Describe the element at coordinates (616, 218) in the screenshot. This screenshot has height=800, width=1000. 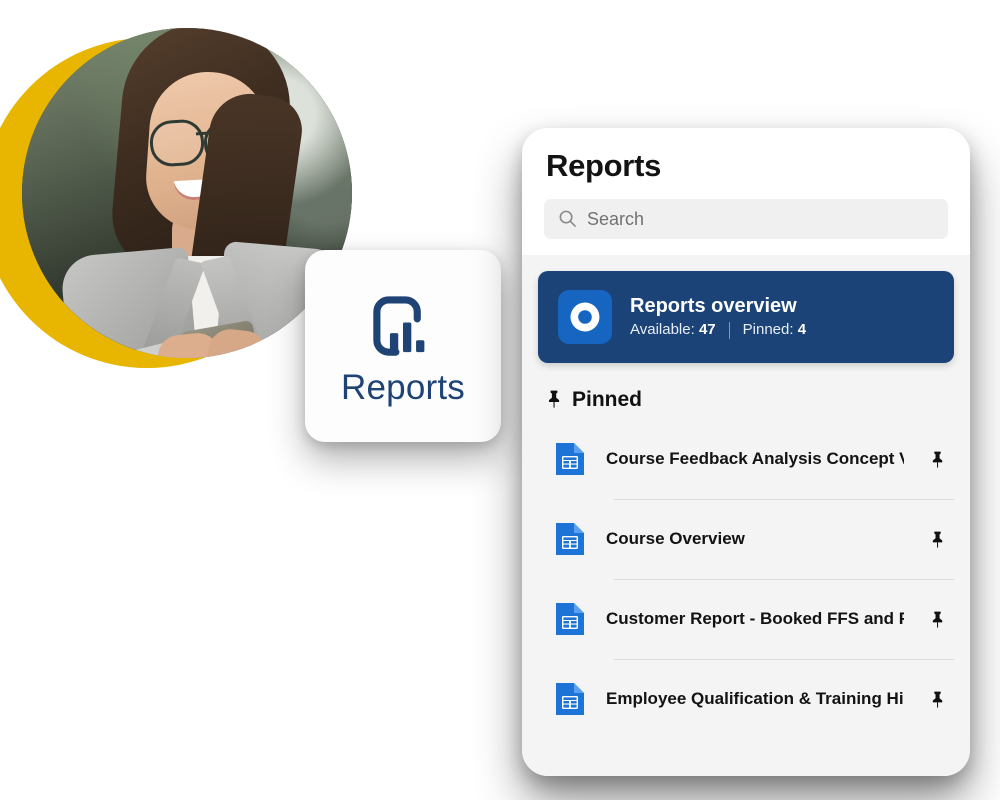
I see `search-placeholder-text: Search` at that location.